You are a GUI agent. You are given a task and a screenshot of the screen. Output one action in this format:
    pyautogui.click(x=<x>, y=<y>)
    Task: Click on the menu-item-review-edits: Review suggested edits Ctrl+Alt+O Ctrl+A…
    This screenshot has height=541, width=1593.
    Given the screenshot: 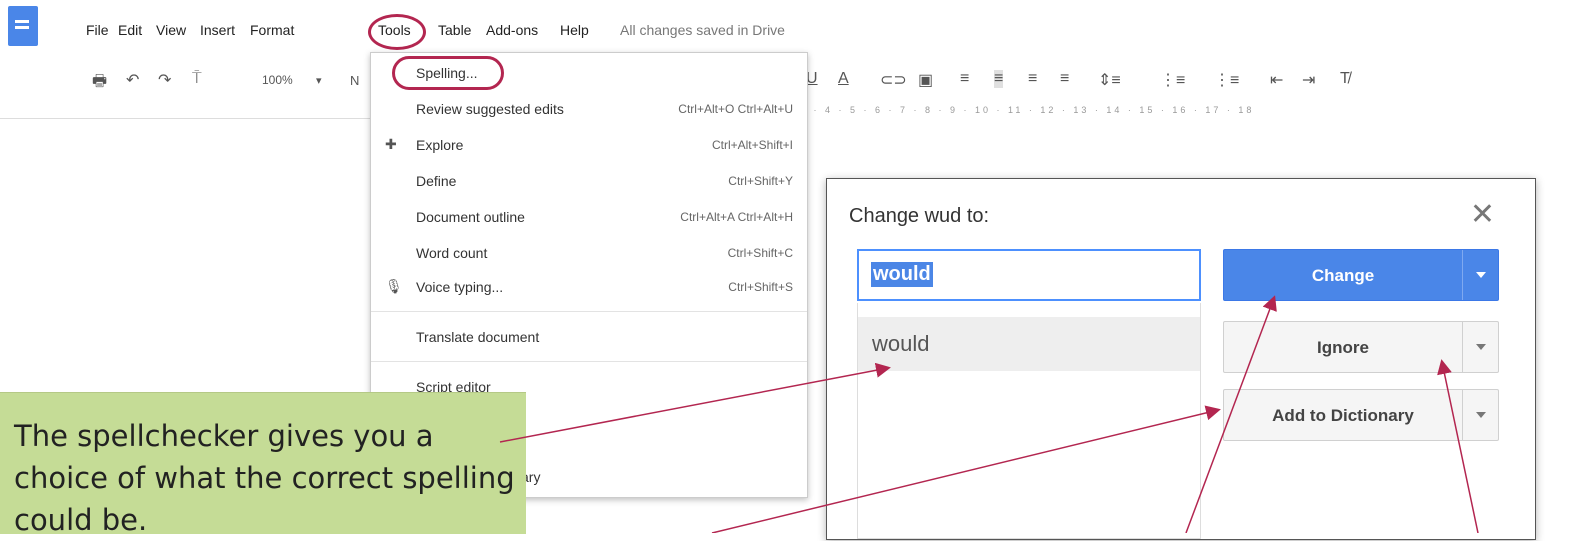 What is the action you would take?
    pyautogui.click(x=589, y=110)
    